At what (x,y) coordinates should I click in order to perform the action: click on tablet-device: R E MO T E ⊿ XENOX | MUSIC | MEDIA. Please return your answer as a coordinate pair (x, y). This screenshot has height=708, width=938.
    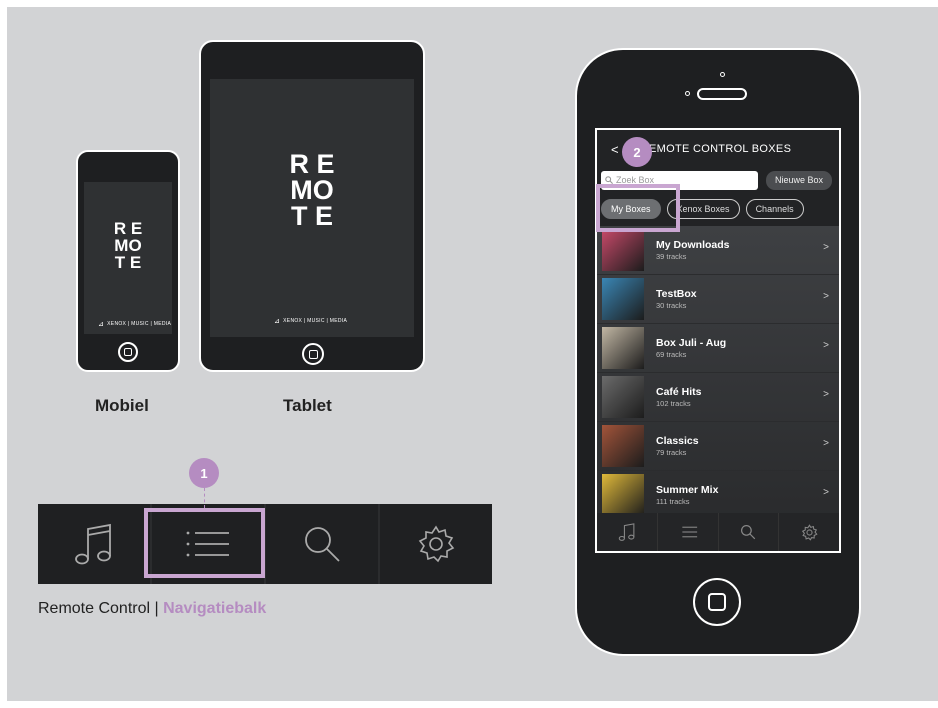
    Looking at the image, I should click on (312, 206).